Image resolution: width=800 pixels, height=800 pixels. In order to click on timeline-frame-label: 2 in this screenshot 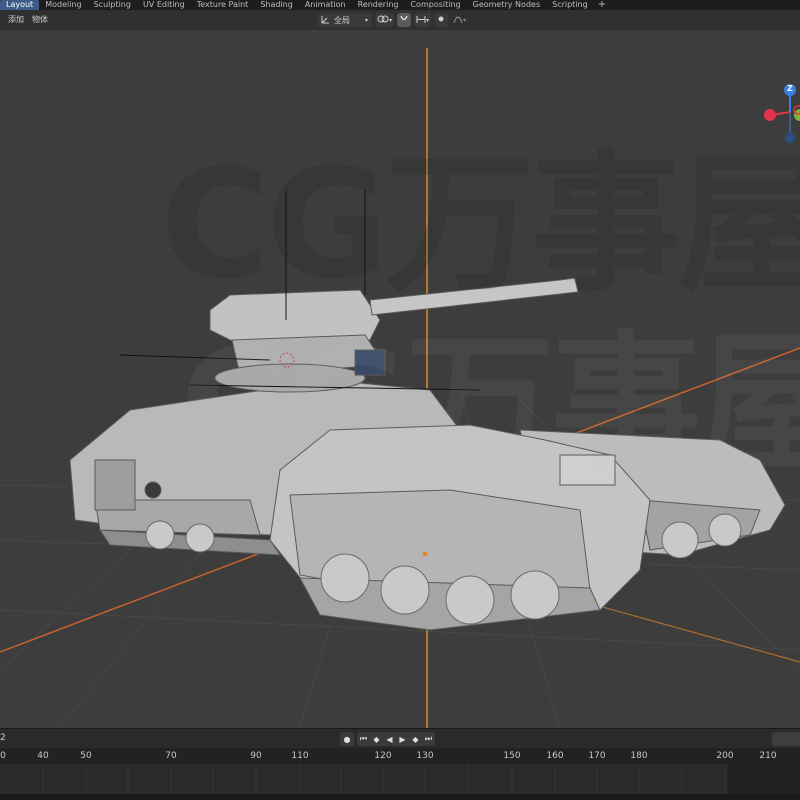, I will do `click(3, 738)`.